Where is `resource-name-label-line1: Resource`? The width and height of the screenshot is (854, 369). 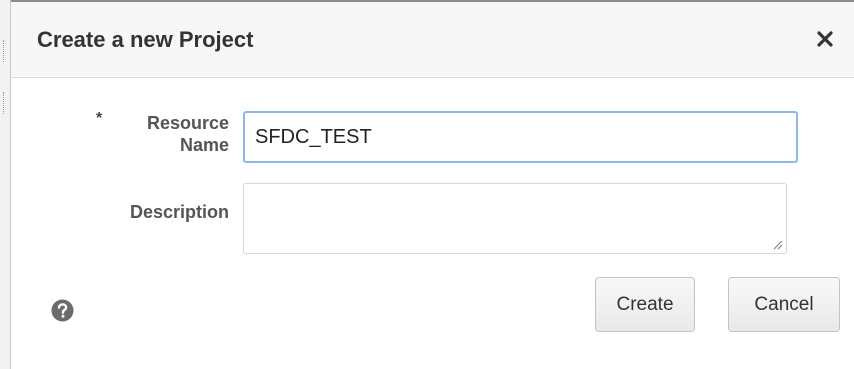
resource-name-label-line1: Resource is located at coordinates (187, 123).